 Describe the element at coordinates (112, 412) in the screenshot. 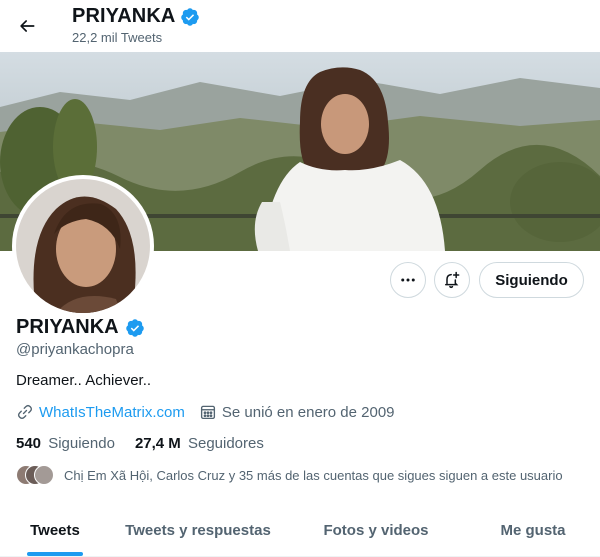

I see `website-link: WhatIsTheMatrix.com` at that location.